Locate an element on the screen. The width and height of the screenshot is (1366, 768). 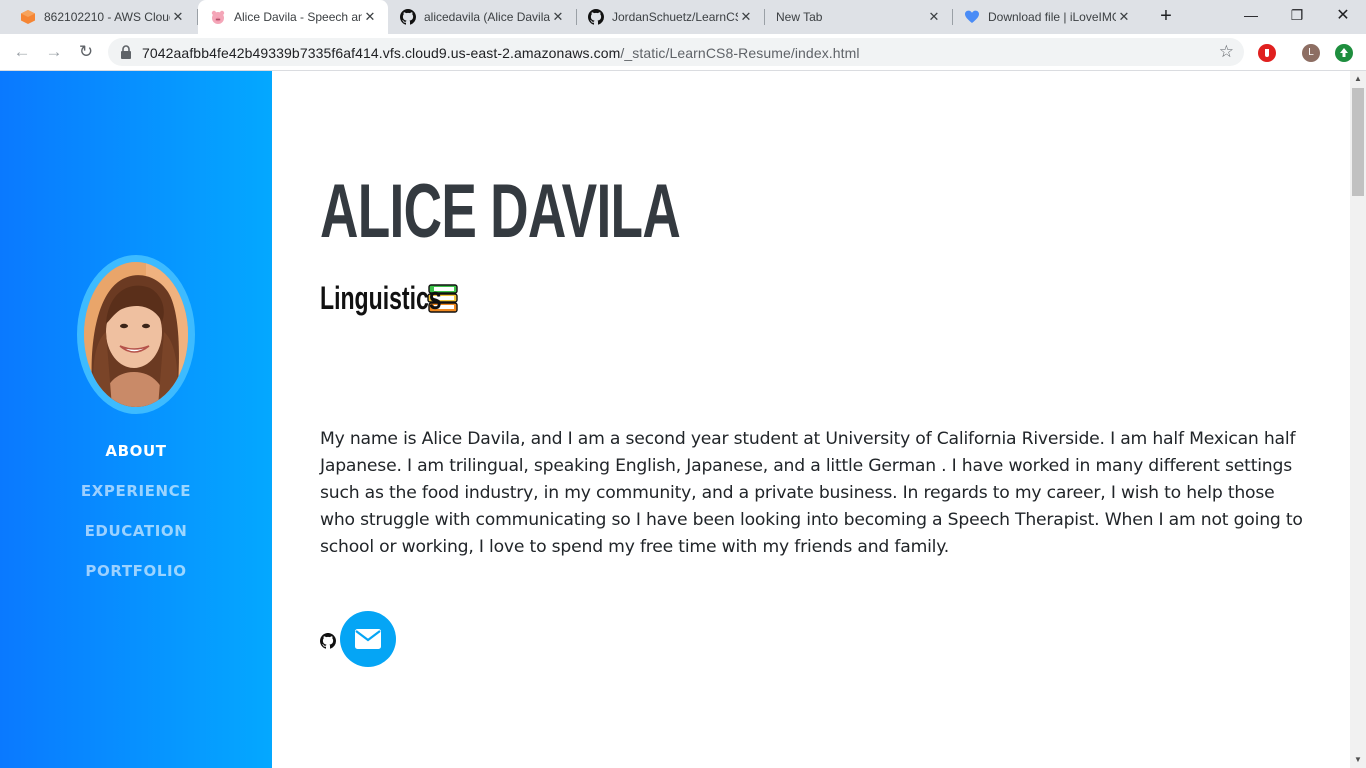
profile-avatar: L is located at coordinates (1311, 53).